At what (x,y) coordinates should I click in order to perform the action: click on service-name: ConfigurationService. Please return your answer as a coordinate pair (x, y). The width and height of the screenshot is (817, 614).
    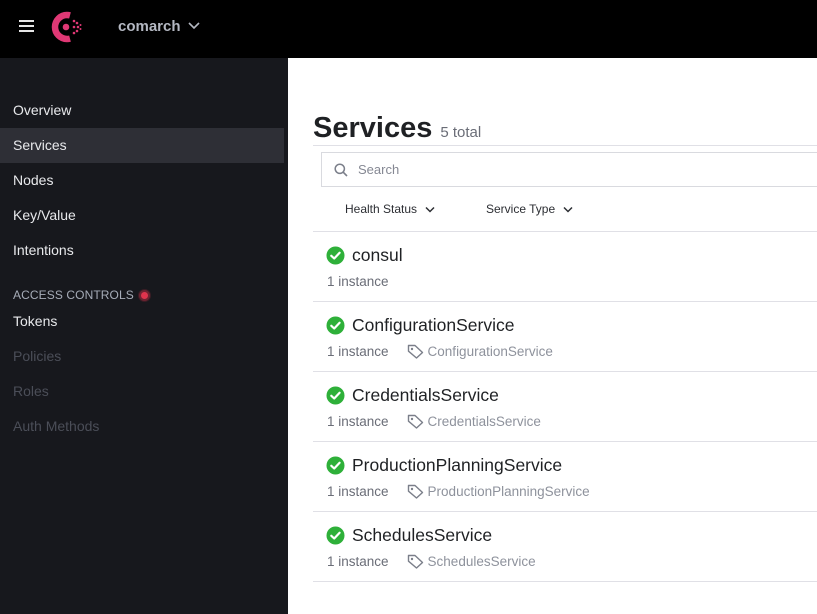
    Looking at the image, I should click on (433, 325).